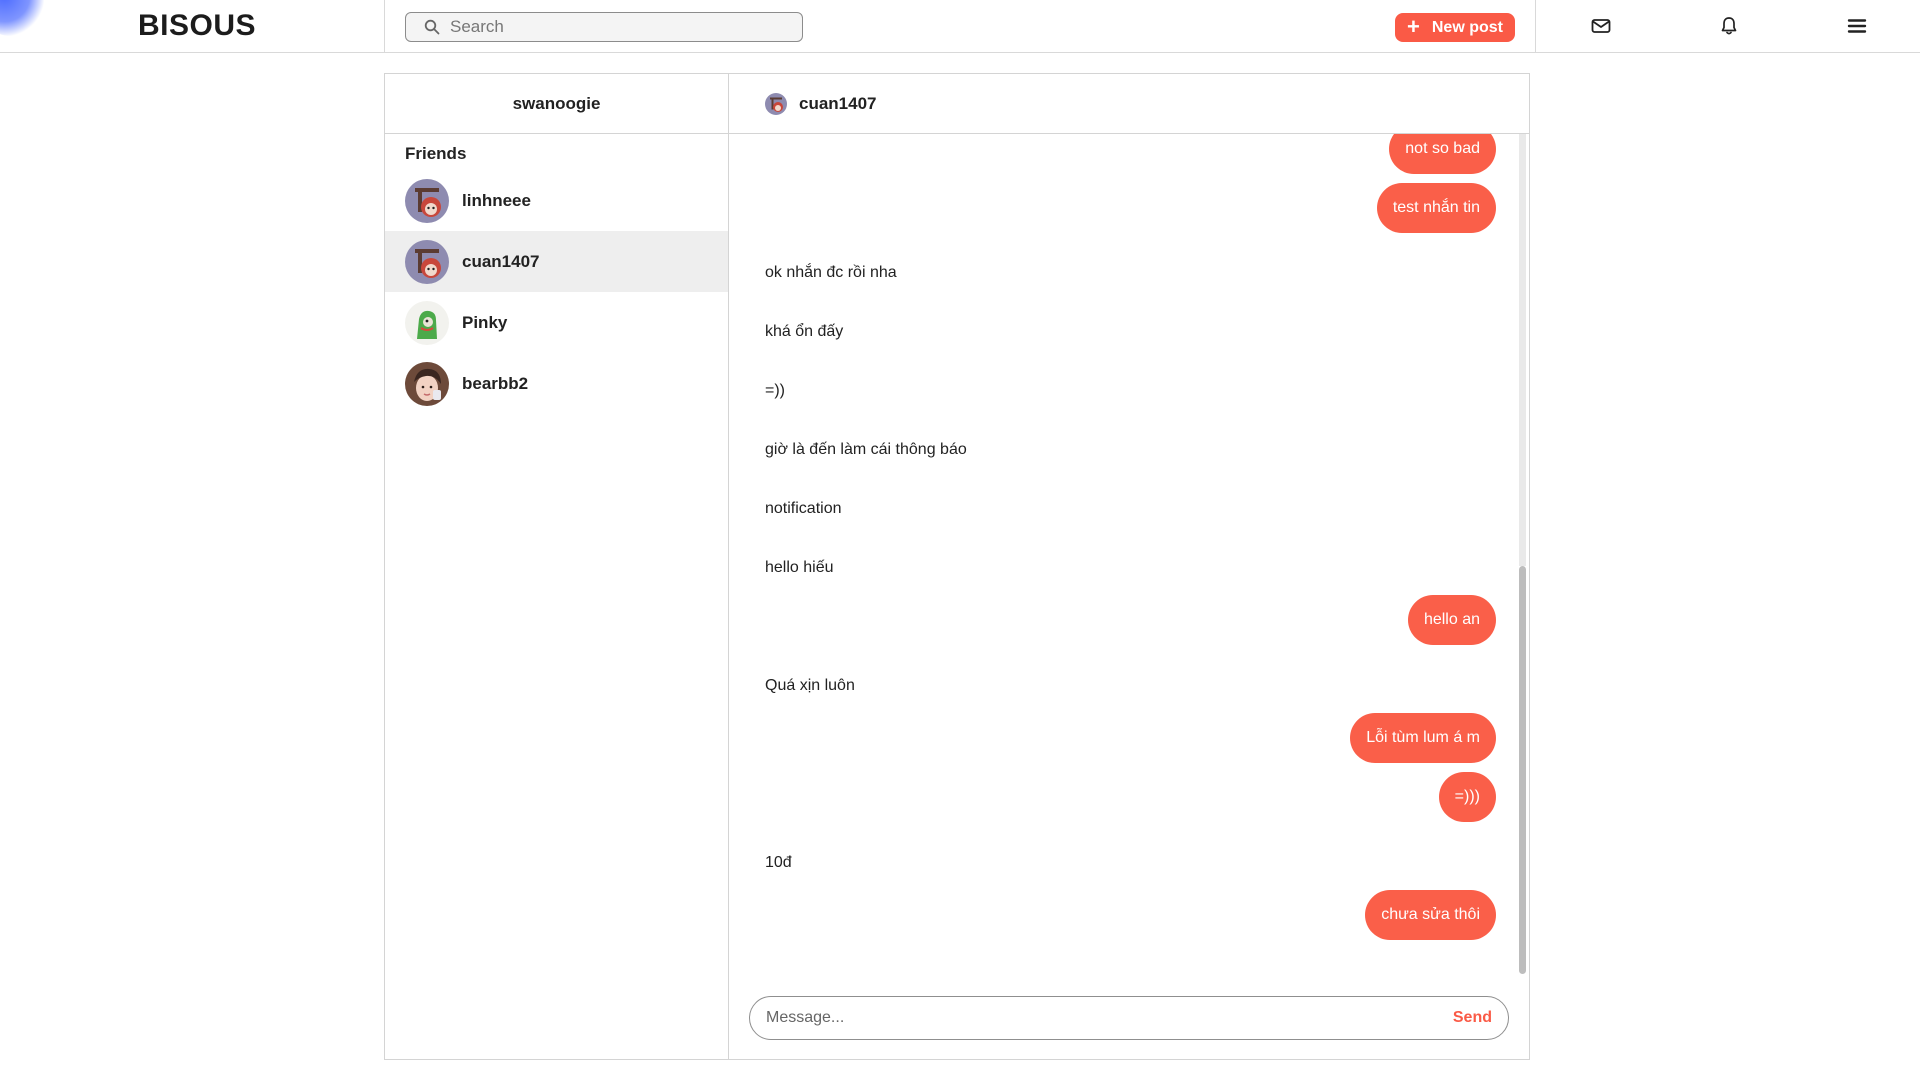 The width and height of the screenshot is (1920, 1080). I want to click on chat-partner-name: cuan1407, so click(838, 103).